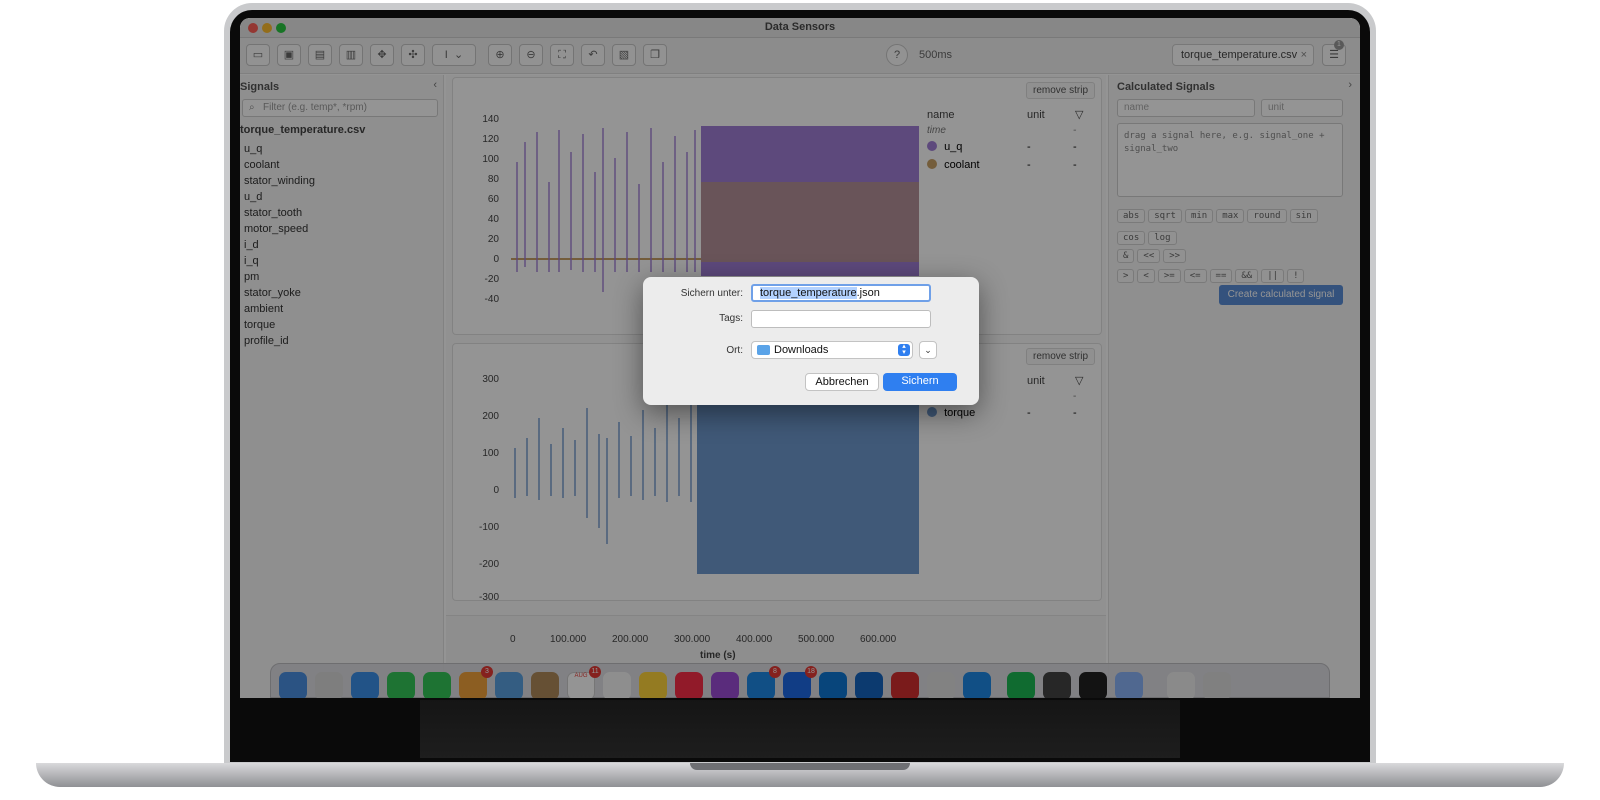 The height and width of the screenshot is (800, 1600). What do you see at coordinates (868, 293) in the screenshot?
I see `filename-extension: .json` at bounding box center [868, 293].